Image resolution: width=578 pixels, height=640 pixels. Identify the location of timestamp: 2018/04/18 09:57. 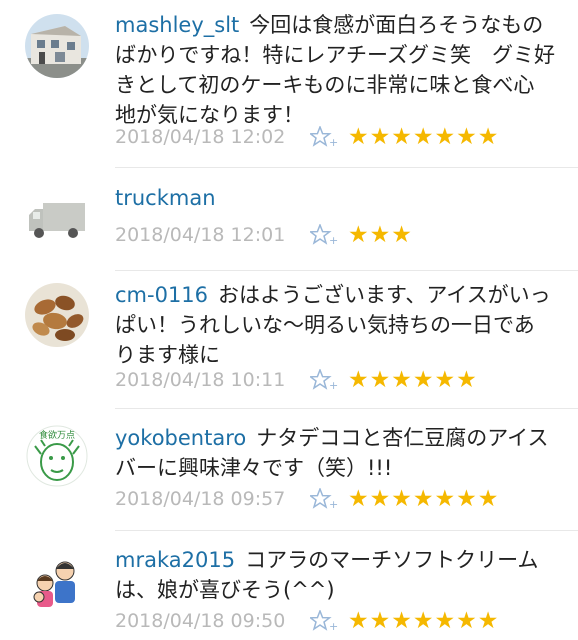
(200, 499).